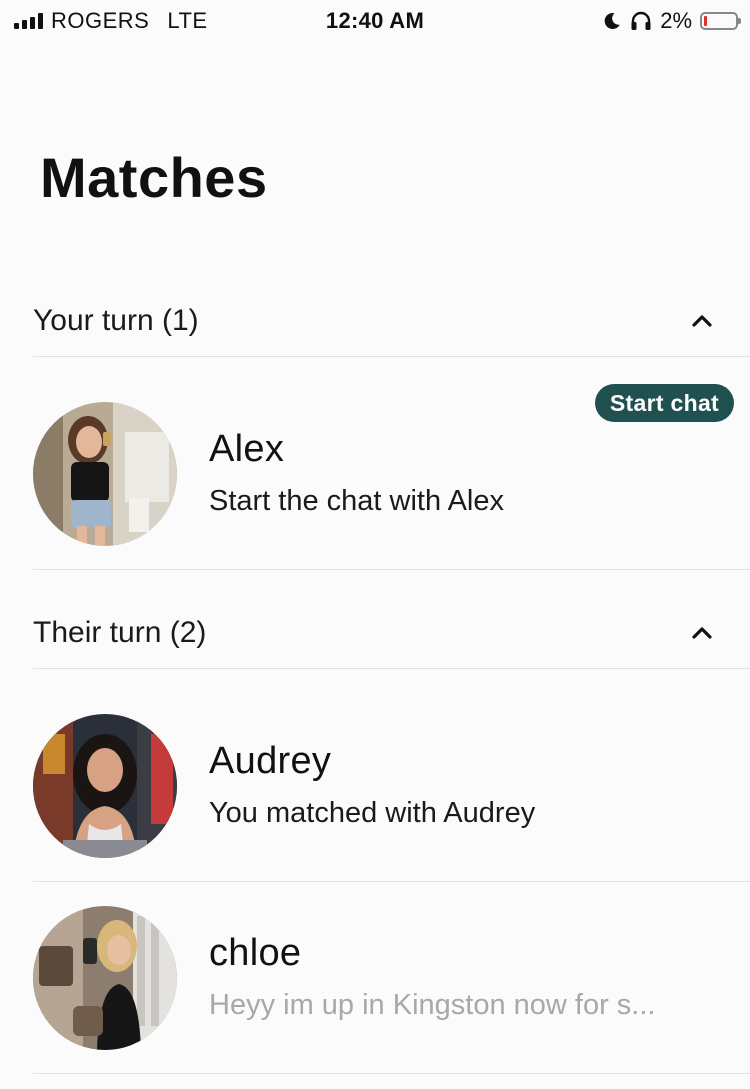  I want to click on moon-icon, so click(612, 21).